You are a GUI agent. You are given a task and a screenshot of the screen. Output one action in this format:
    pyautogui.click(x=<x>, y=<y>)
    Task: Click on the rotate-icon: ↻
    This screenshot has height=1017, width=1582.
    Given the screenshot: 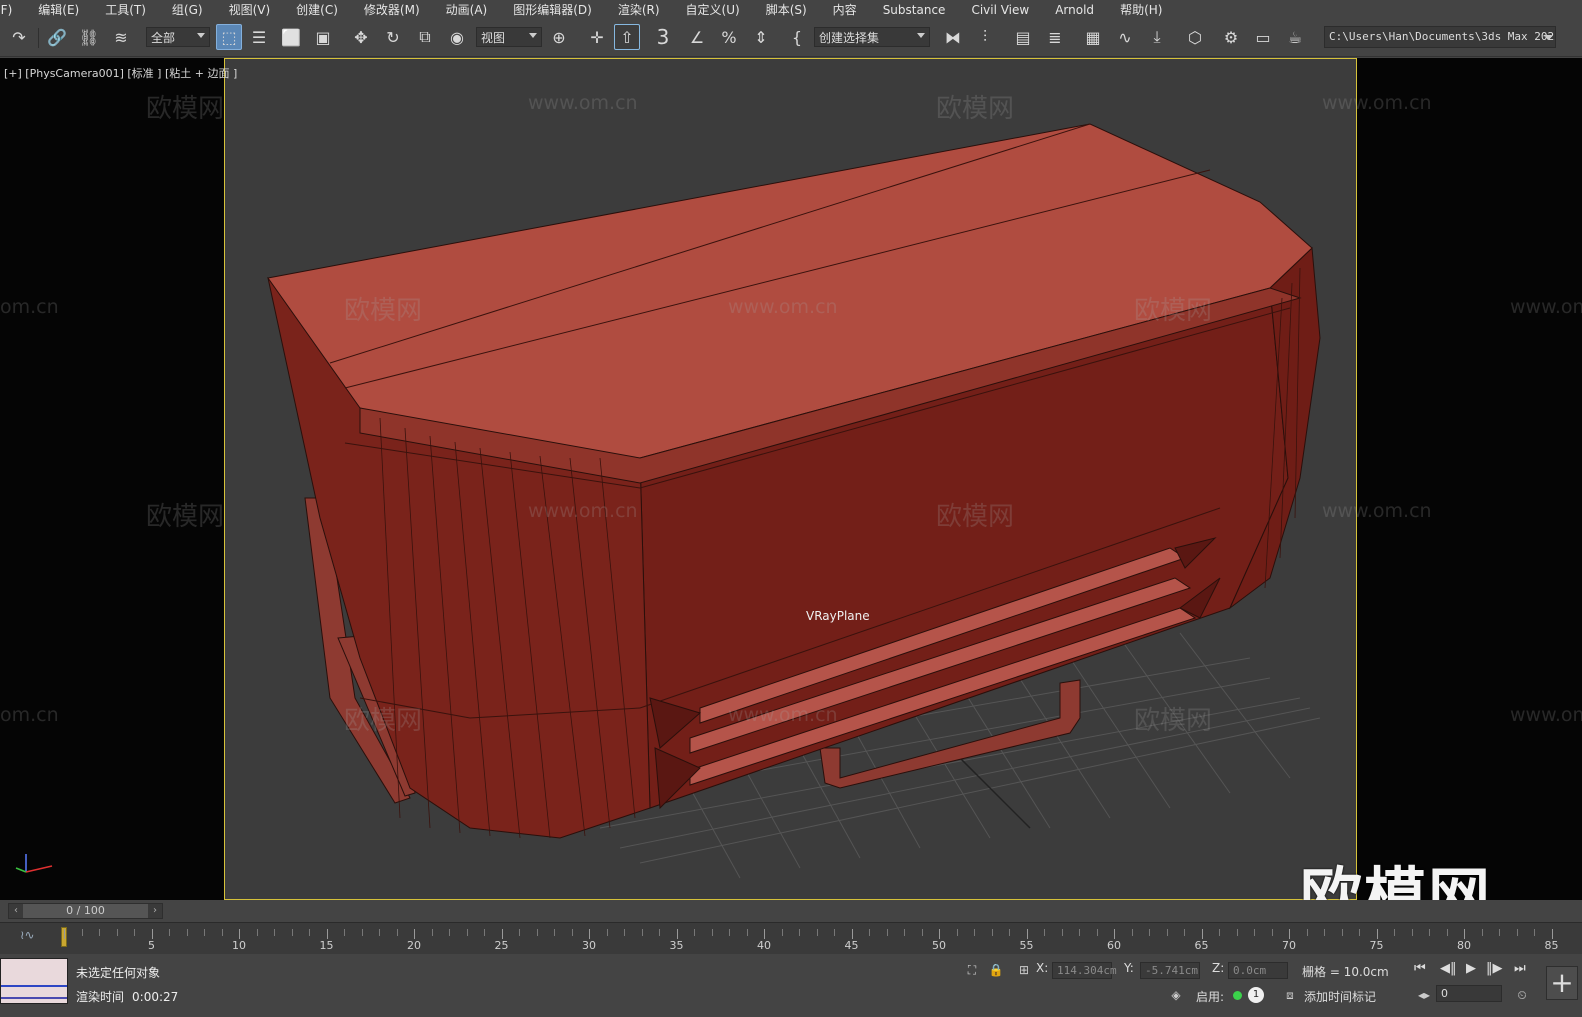 What is the action you would take?
    pyautogui.click(x=393, y=37)
    